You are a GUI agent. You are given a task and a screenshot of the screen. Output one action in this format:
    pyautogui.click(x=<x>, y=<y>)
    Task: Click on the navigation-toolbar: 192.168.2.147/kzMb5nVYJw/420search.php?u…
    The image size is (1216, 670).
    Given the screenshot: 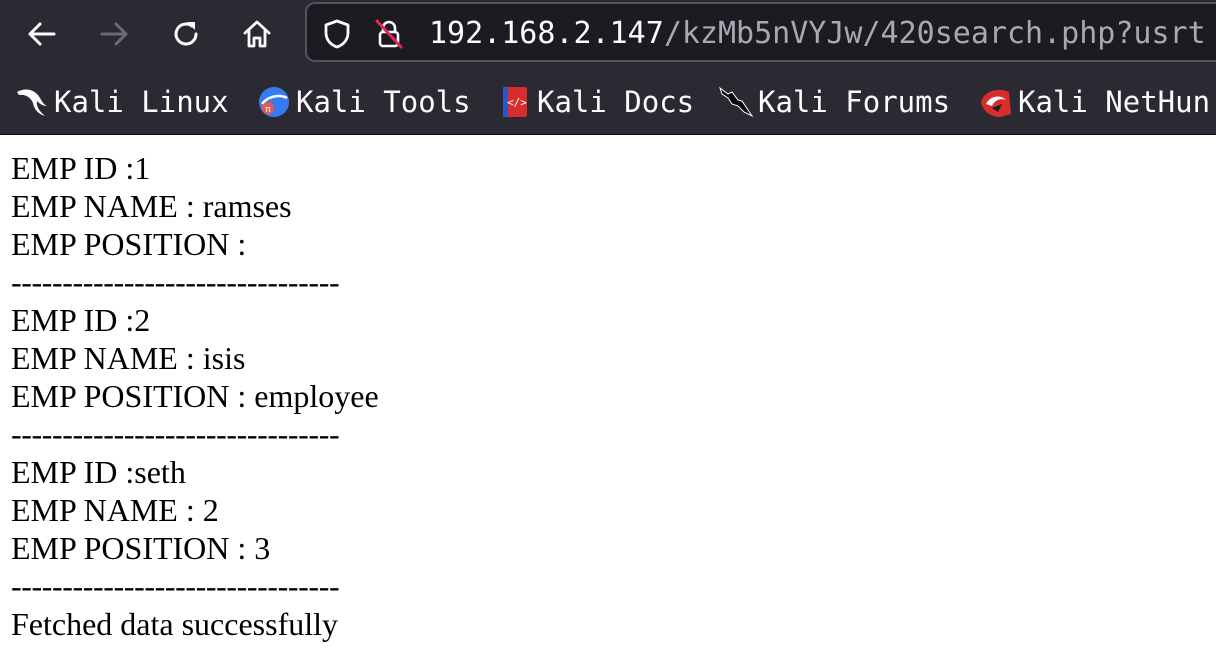 What is the action you would take?
    pyautogui.click(x=608, y=34)
    